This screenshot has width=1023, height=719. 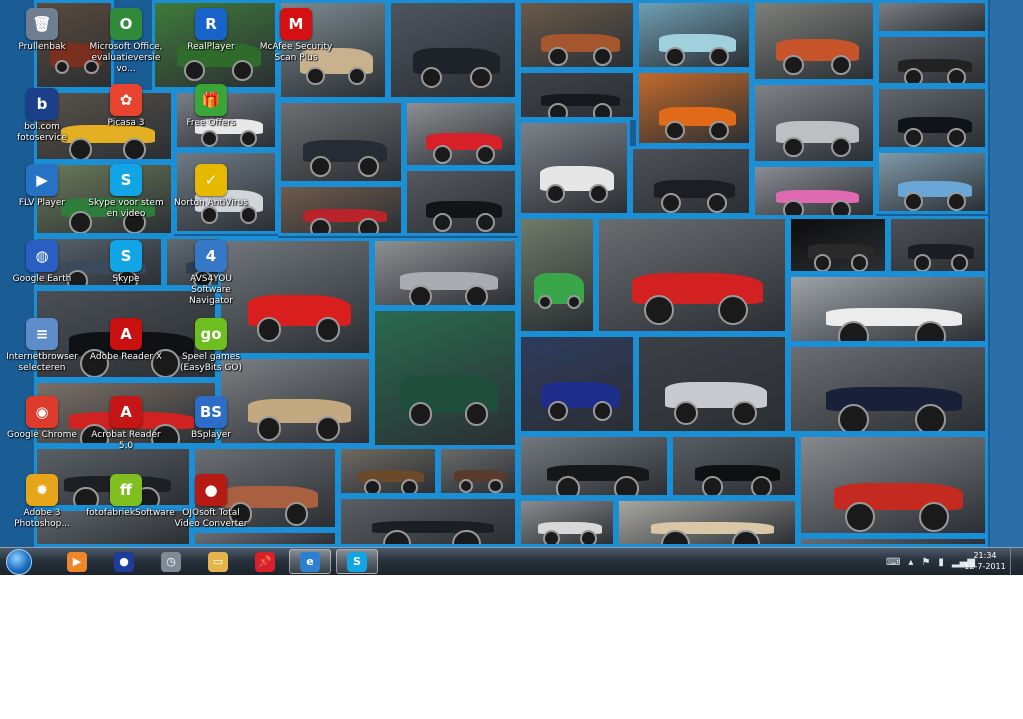 I want to click on wallpaper-edge, so click(x=1006, y=273).